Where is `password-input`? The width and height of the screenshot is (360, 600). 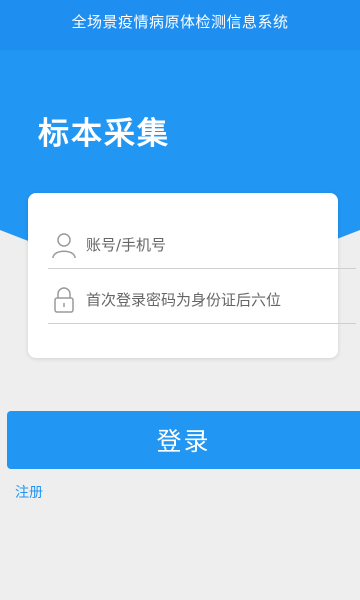
password-input is located at coordinates (211, 300).